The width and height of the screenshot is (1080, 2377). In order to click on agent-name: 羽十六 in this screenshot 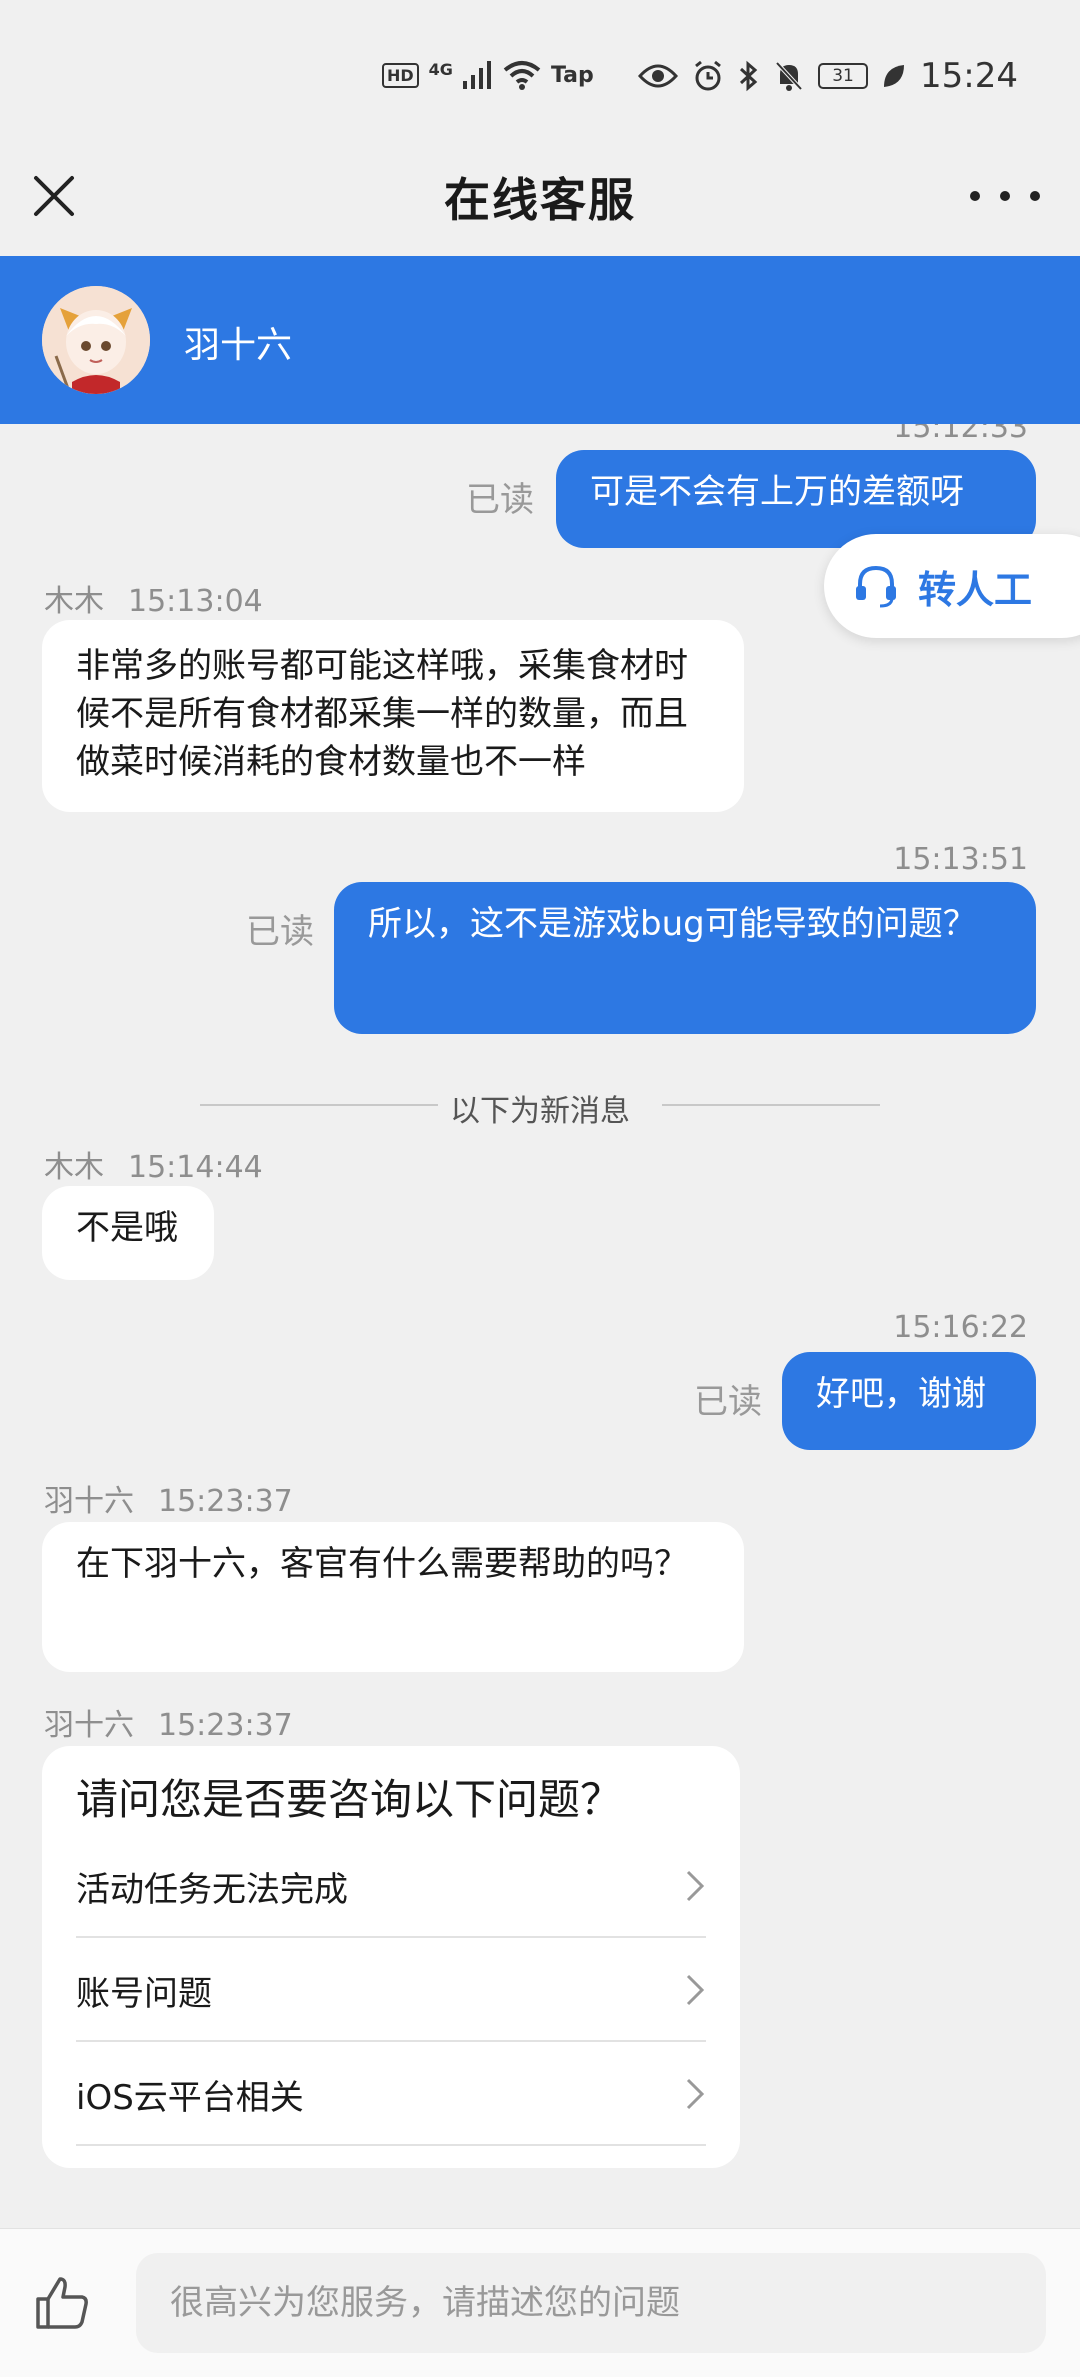, I will do `click(238, 345)`.